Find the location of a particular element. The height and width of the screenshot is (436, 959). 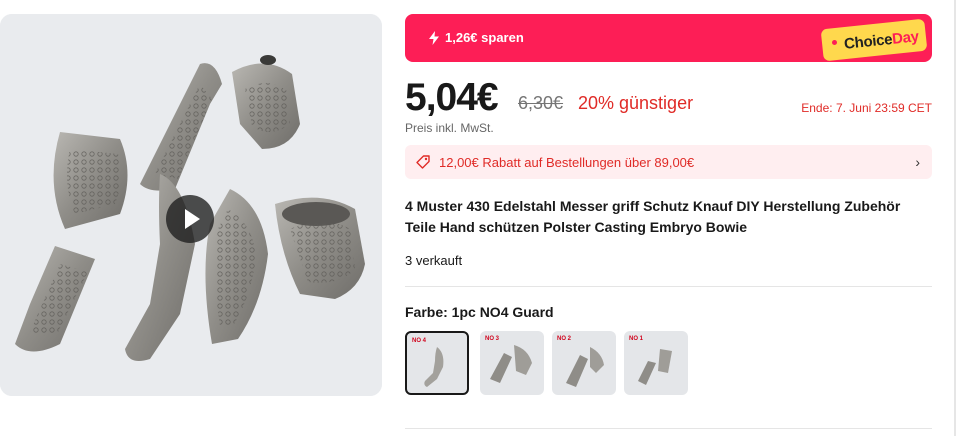

discount-label: 20% günstiger is located at coordinates (636, 103).